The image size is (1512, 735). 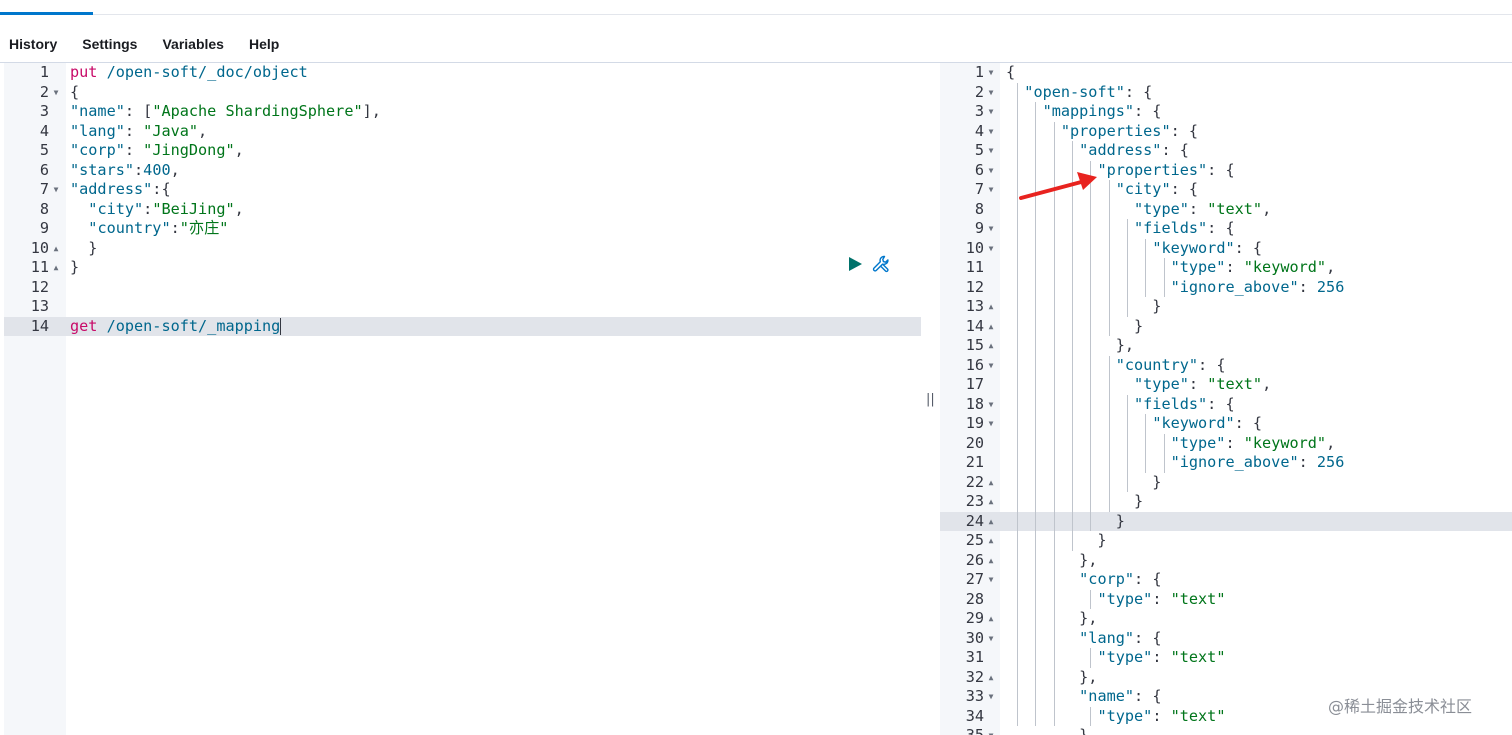 What do you see at coordinates (109, 44) in the screenshot?
I see `settings-menu: Settings` at bounding box center [109, 44].